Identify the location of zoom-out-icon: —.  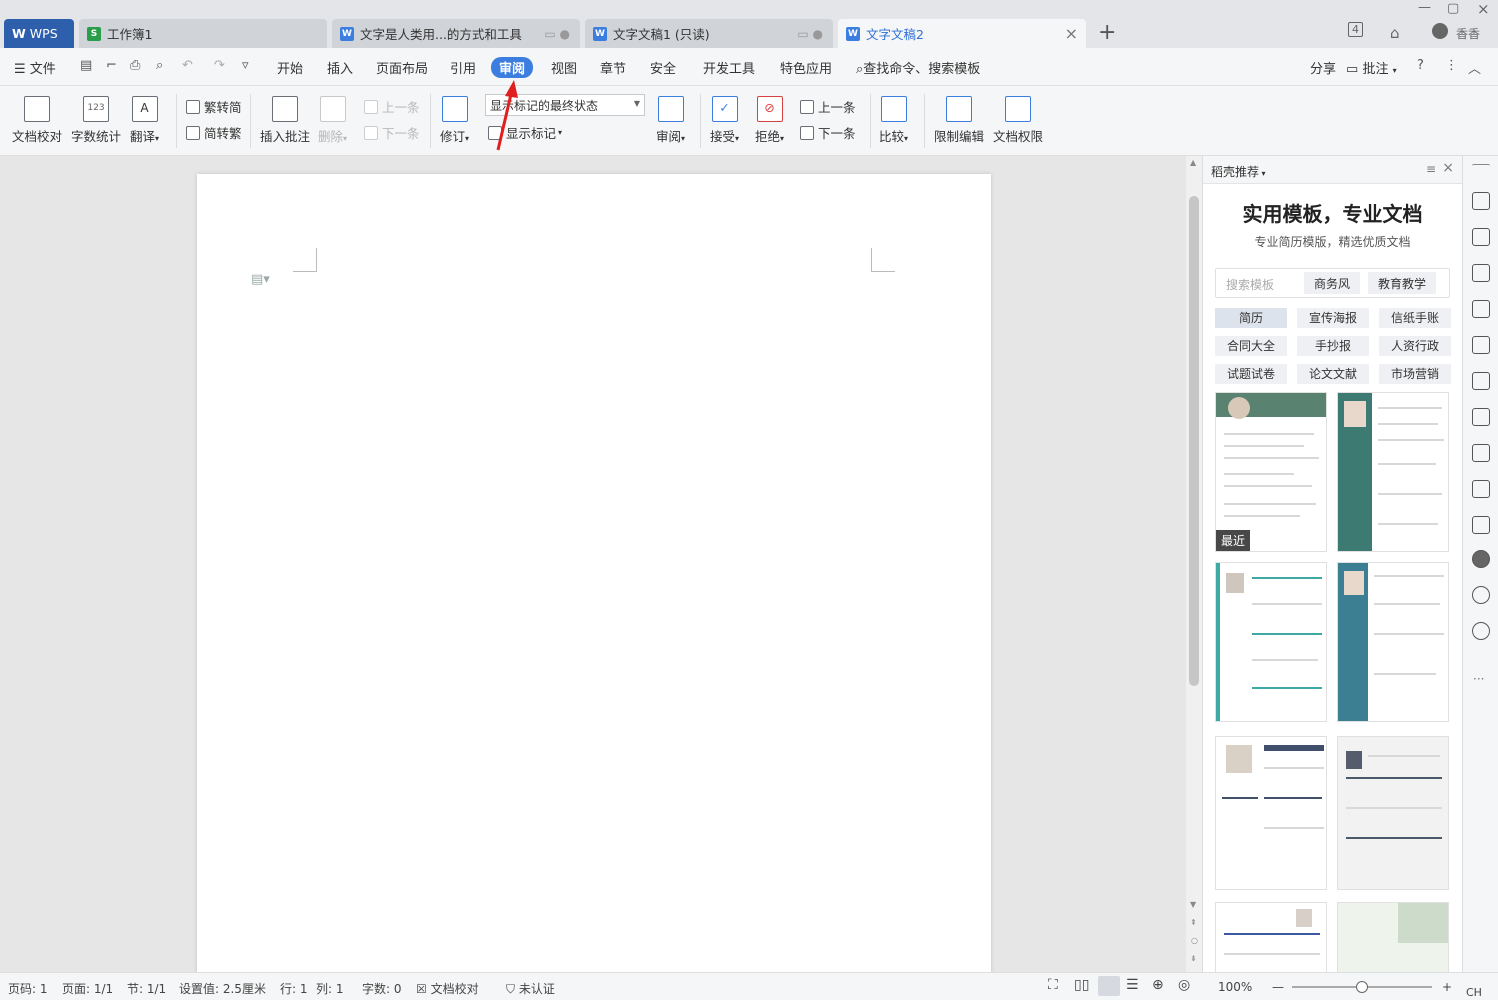
(1278, 987).